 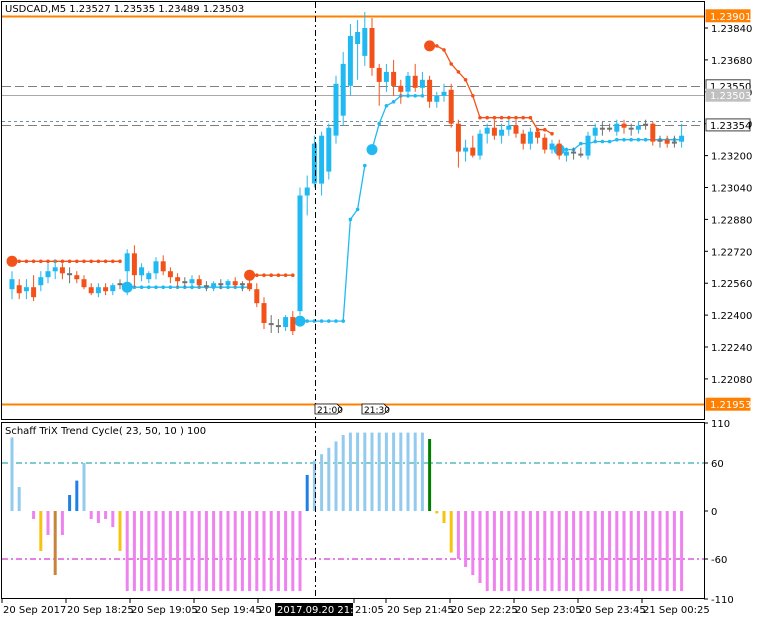 I want to click on time-cursor-label: 2017.09.20 21:00, so click(x=321, y=610).